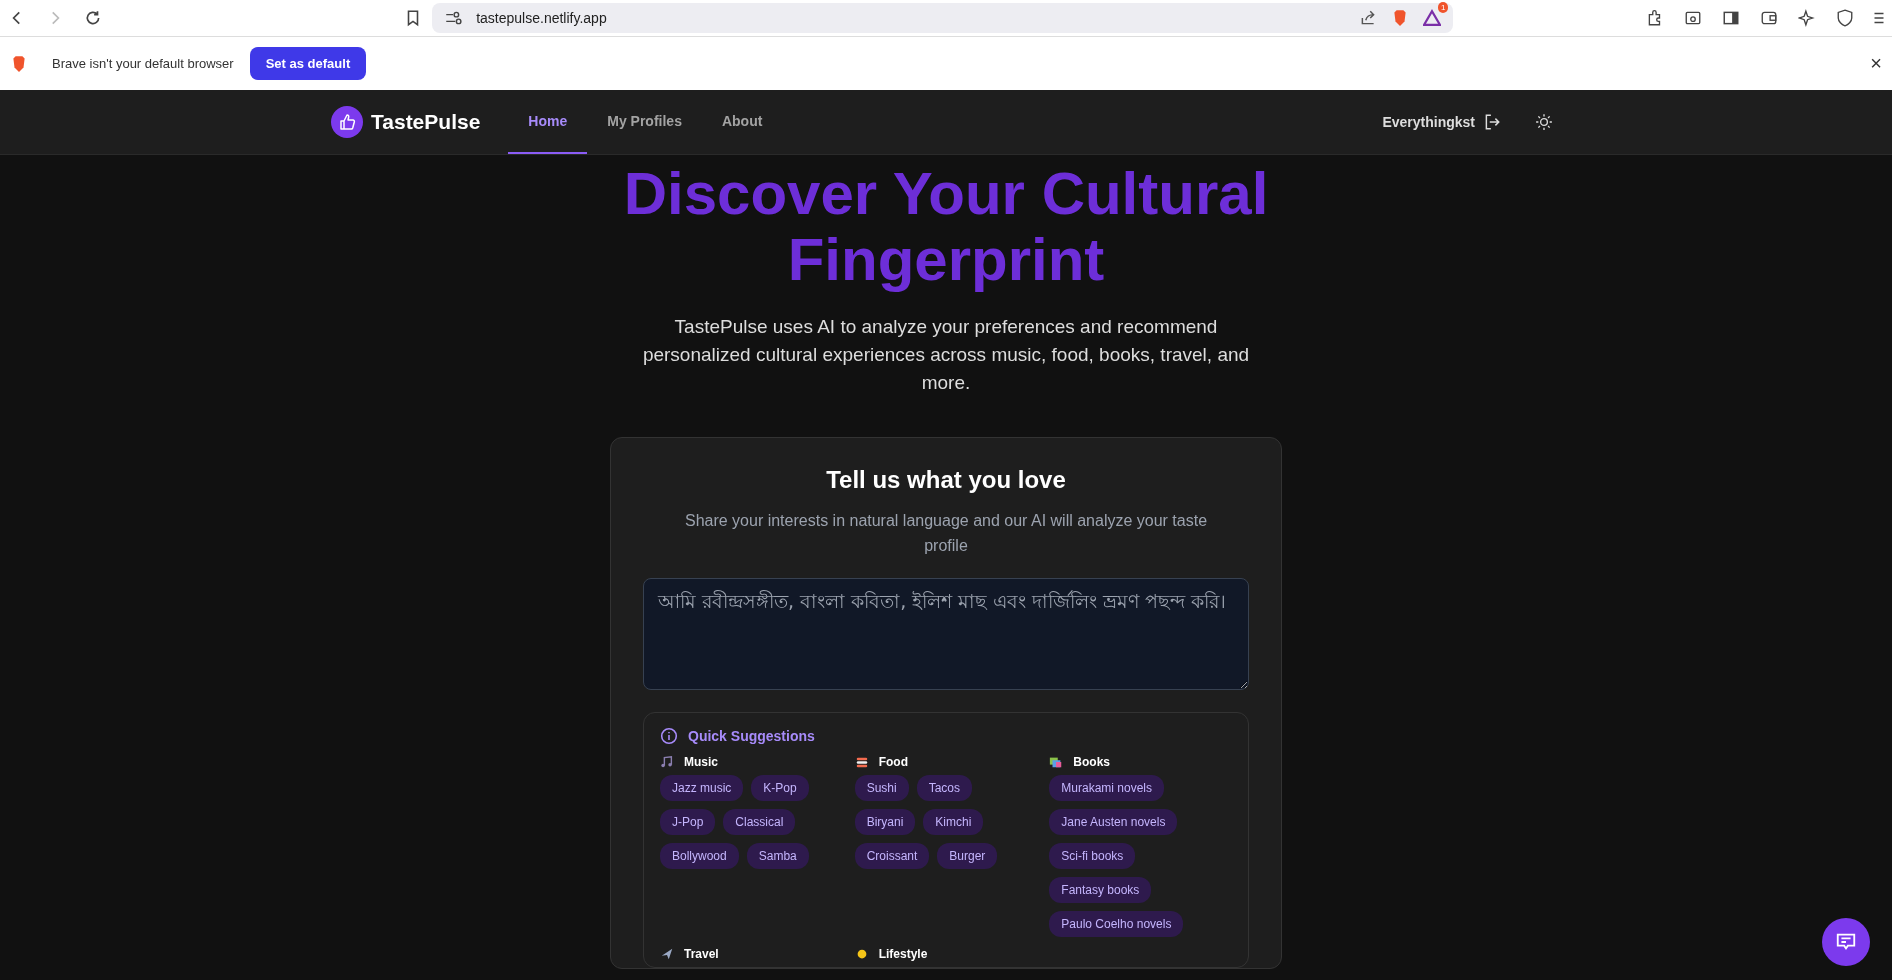 This screenshot has height=980, width=1892. What do you see at coordinates (1443, 7) in the screenshot?
I see `notification-badge: 1` at bounding box center [1443, 7].